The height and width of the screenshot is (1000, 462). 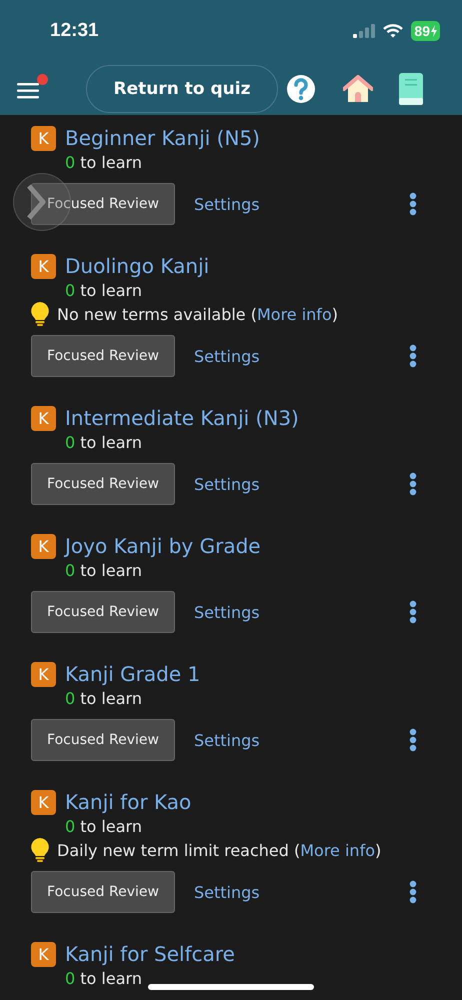 I want to click on deck-title: Kanji for Selfcare, so click(x=150, y=954).